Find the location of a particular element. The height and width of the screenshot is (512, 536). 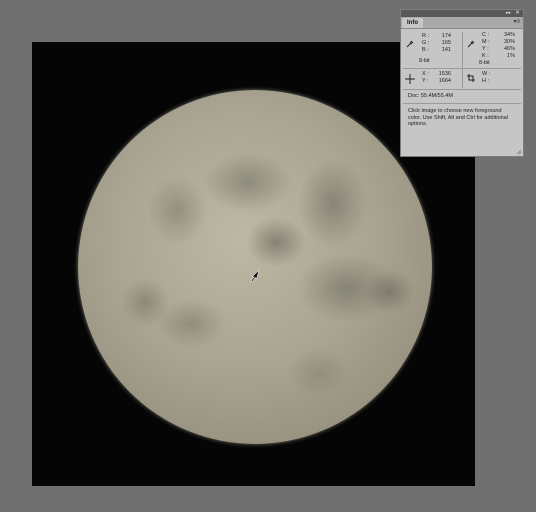

rgb-b-label: B : is located at coordinates (425, 50).